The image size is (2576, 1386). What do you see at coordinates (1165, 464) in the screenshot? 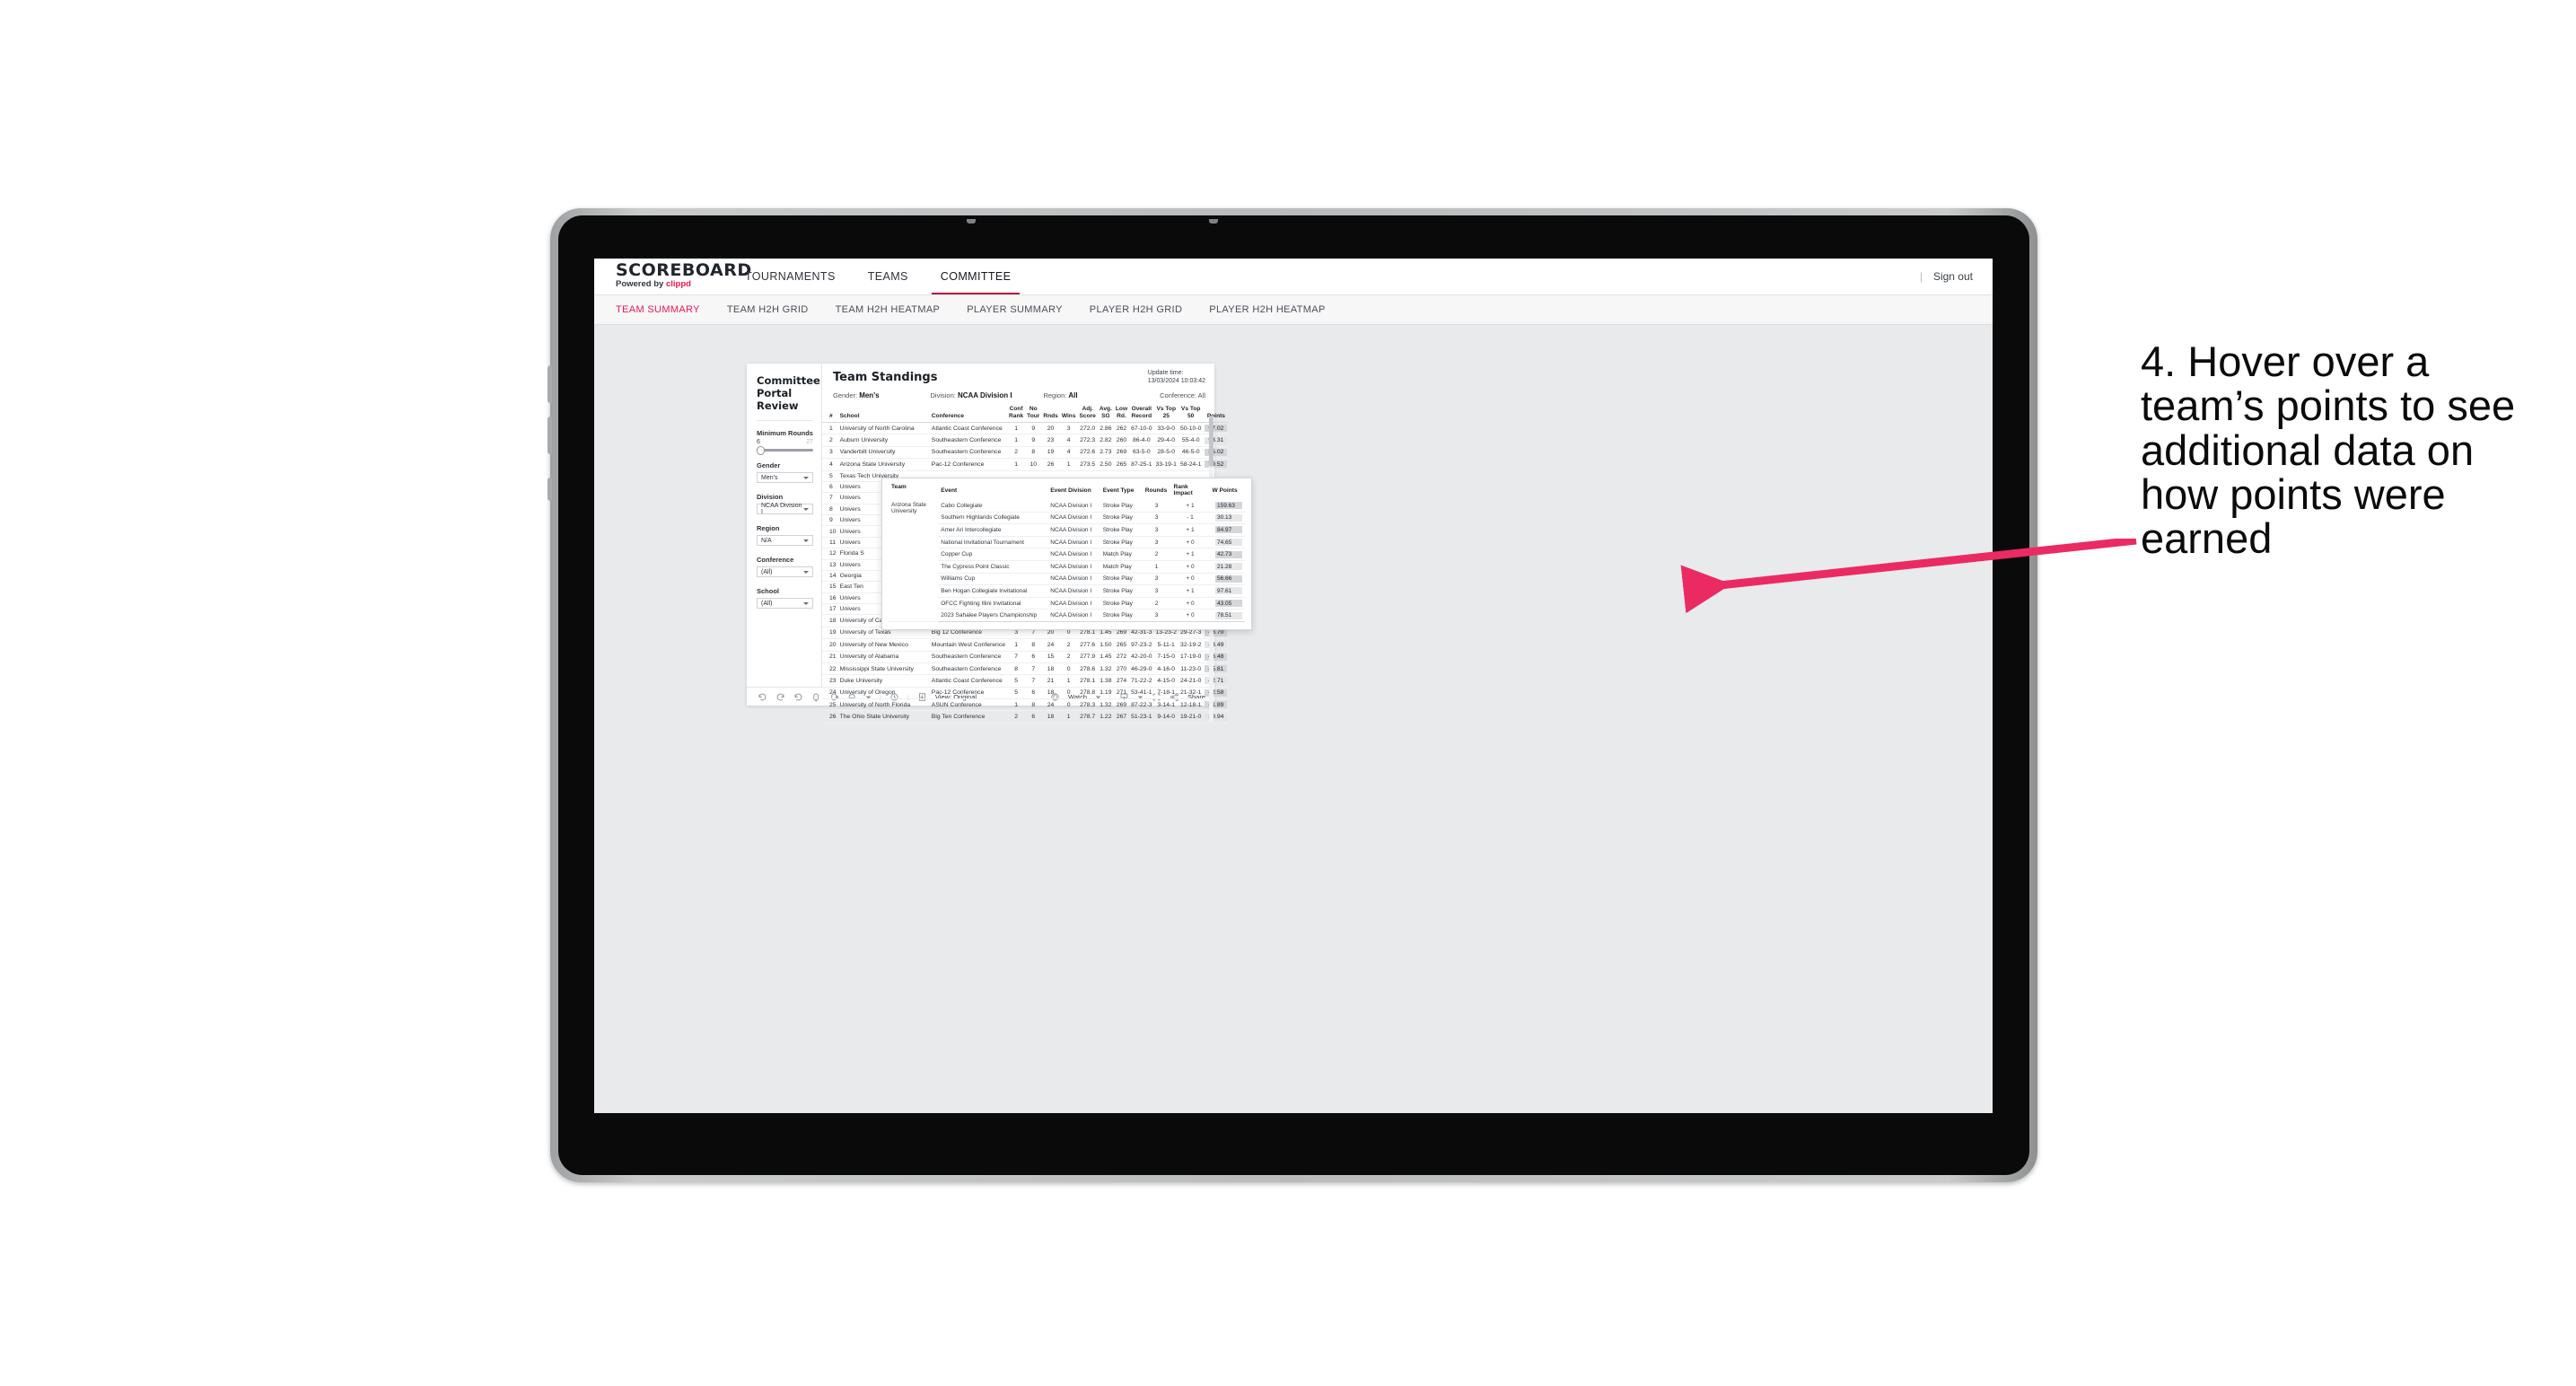
I see `cell-vs25: 33-19-1` at bounding box center [1165, 464].